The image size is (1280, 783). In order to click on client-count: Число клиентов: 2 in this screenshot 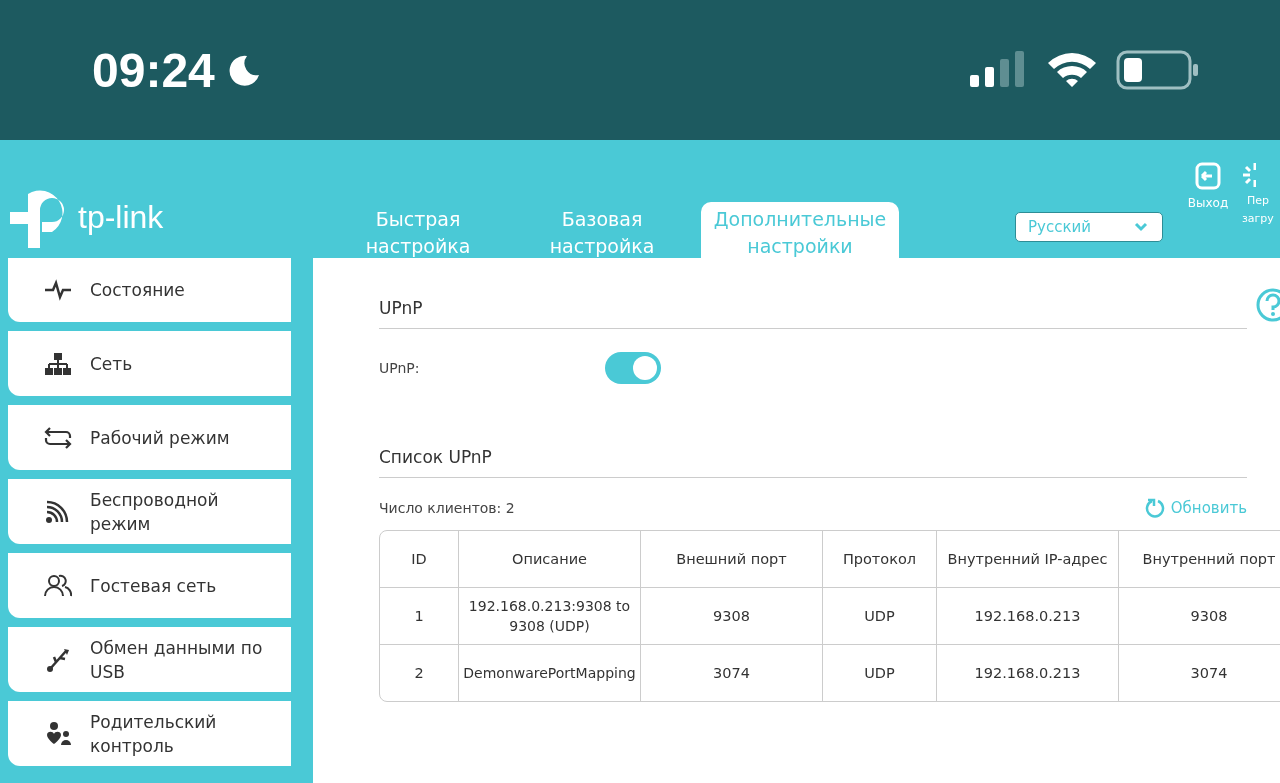, I will do `click(447, 508)`.